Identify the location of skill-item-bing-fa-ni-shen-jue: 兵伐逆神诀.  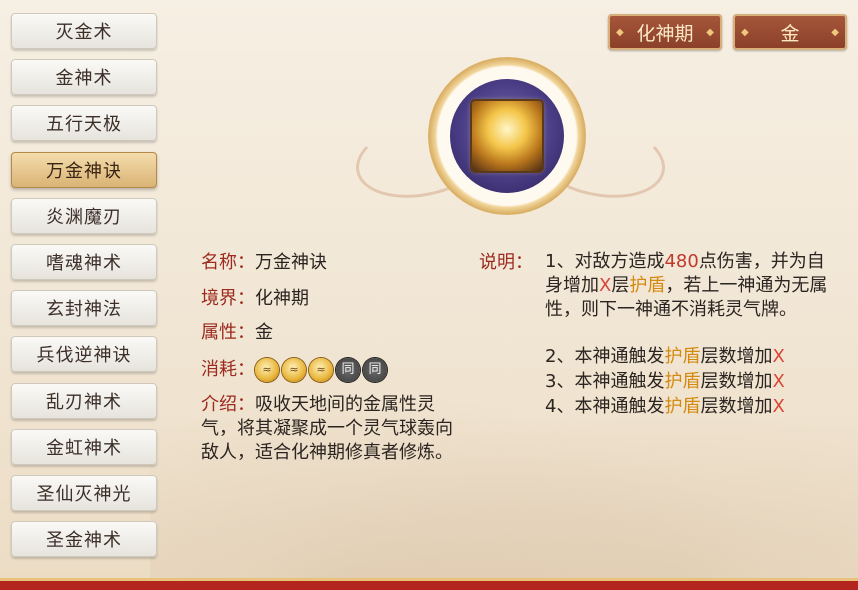
(84, 354).